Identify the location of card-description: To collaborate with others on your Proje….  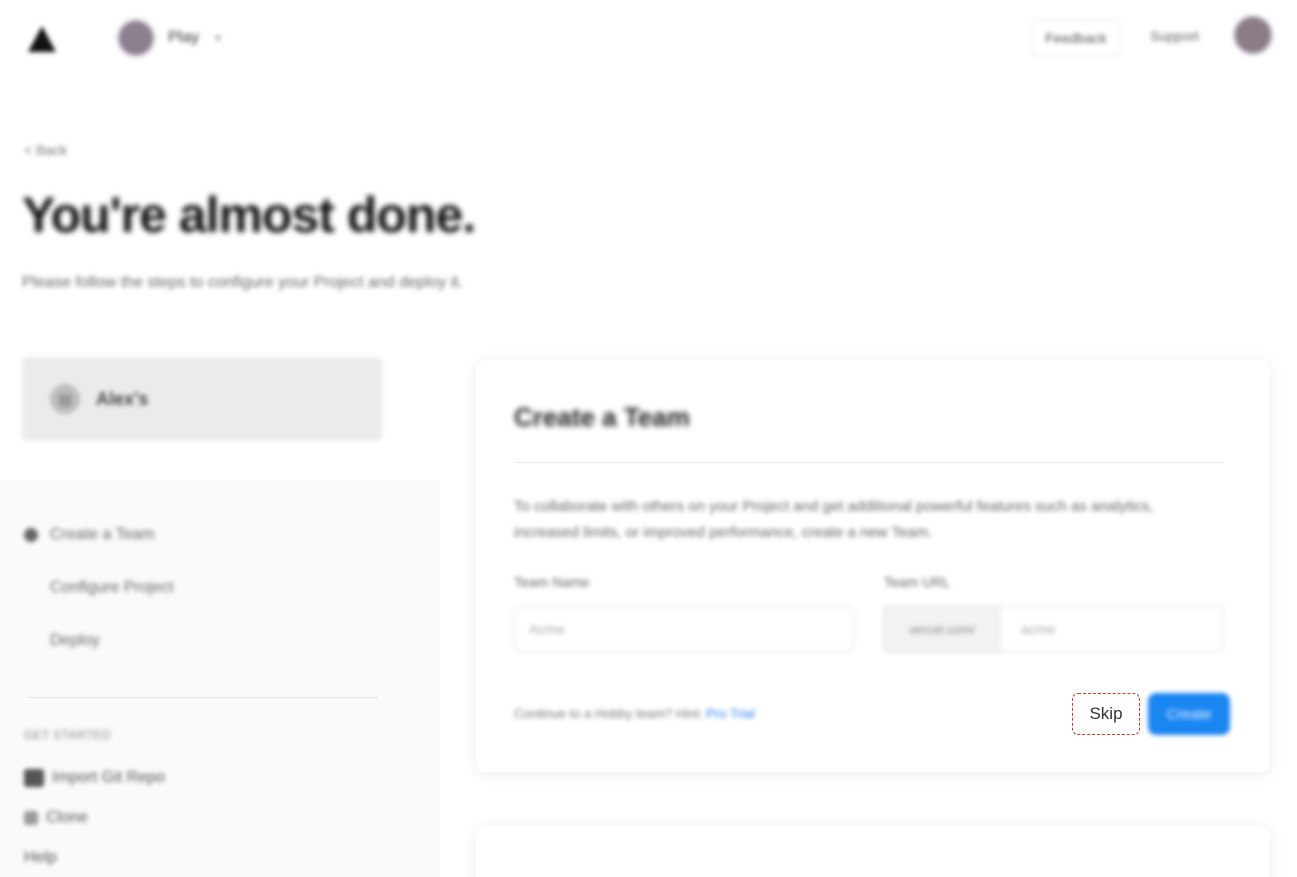
(834, 519).